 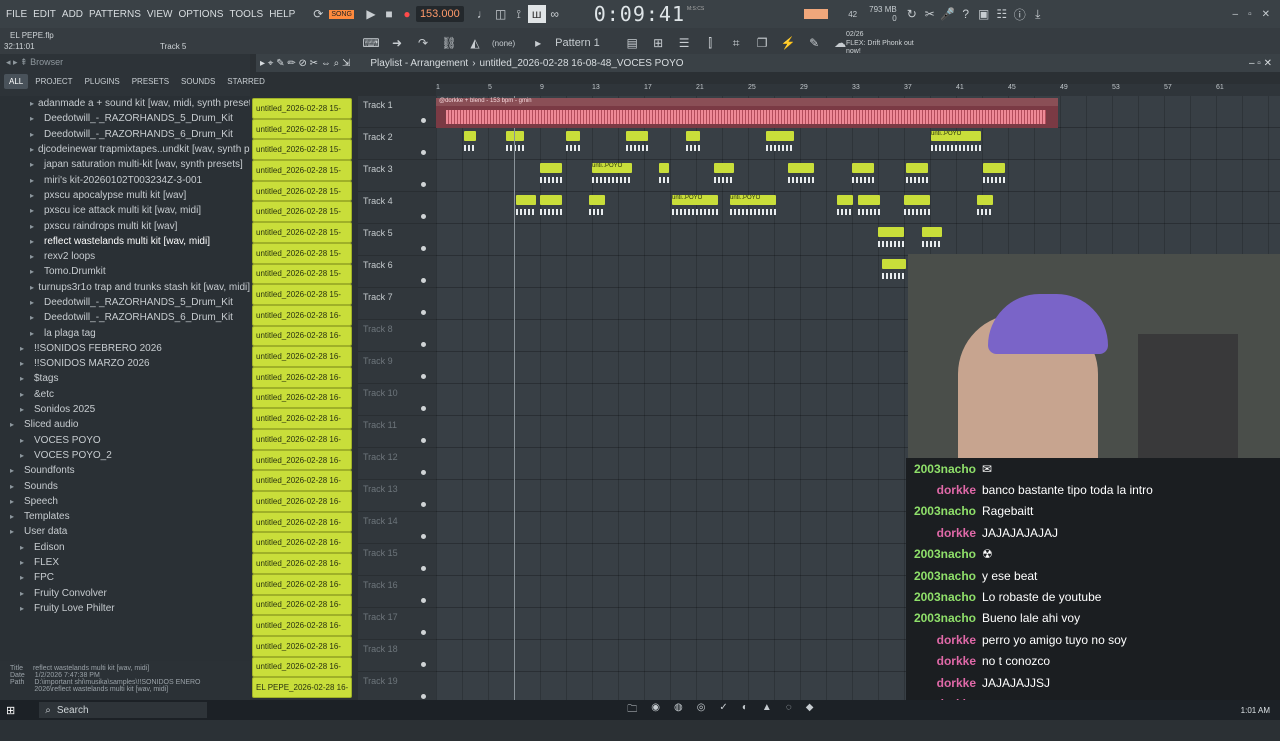 What do you see at coordinates (475, 43) in the screenshot?
I see `metronome-small-icon: ◭` at bounding box center [475, 43].